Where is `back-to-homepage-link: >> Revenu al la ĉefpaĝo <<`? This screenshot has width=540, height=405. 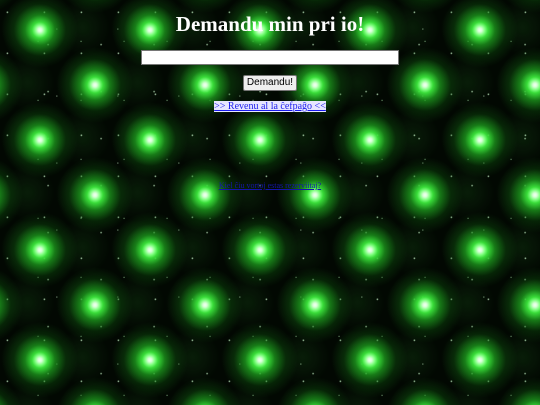
back-to-homepage-link: >> Revenu al la ĉefpaĝo << is located at coordinates (270, 106).